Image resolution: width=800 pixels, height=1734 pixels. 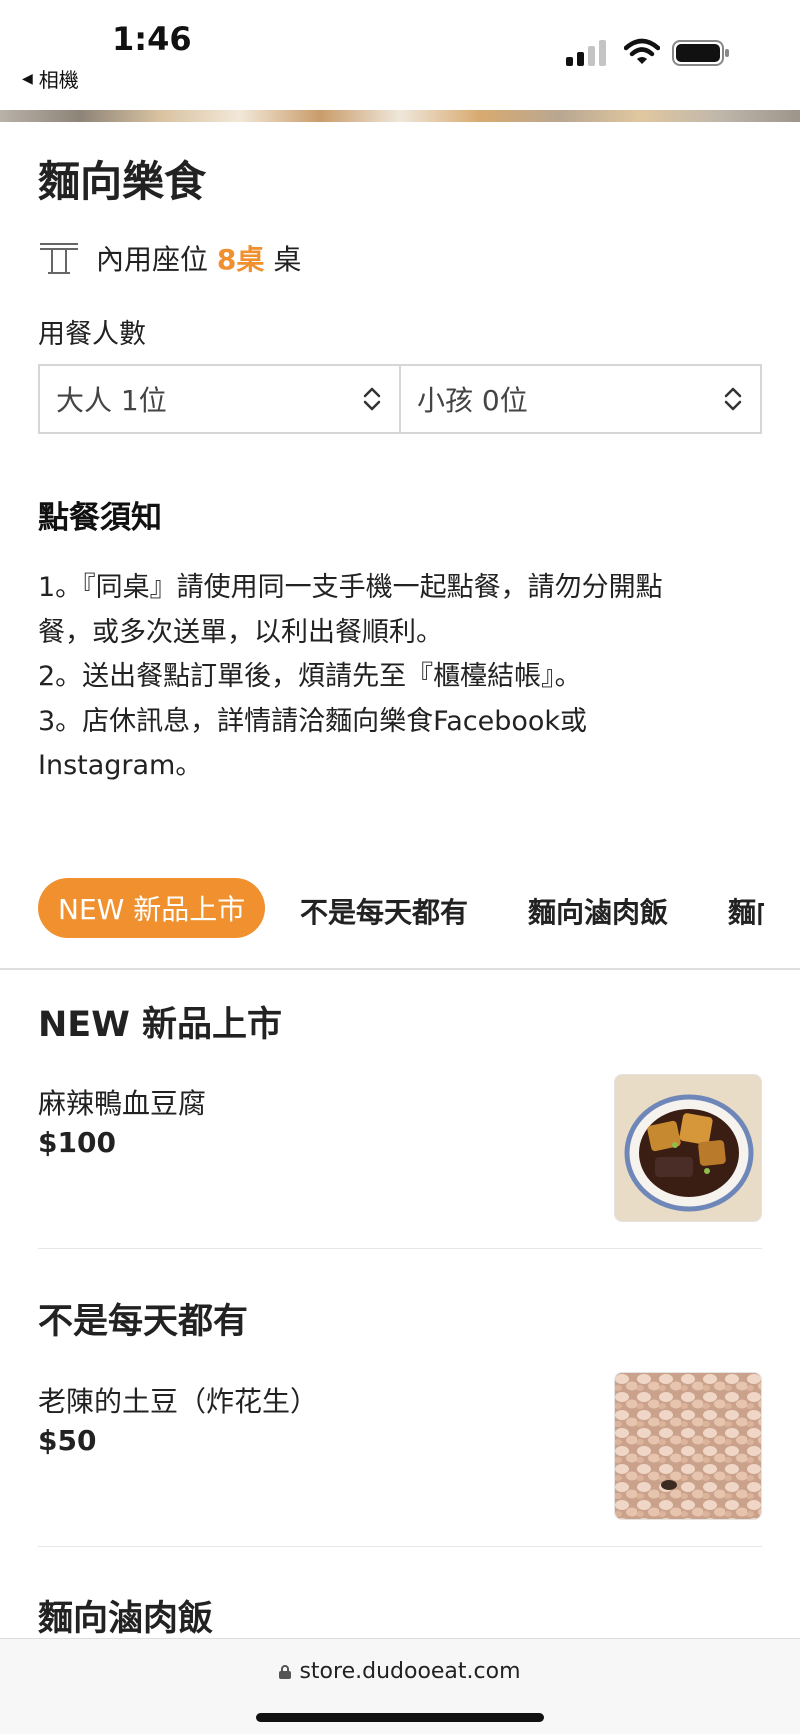 I want to click on adult-count-value: 大人 1位, so click(x=111, y=400).